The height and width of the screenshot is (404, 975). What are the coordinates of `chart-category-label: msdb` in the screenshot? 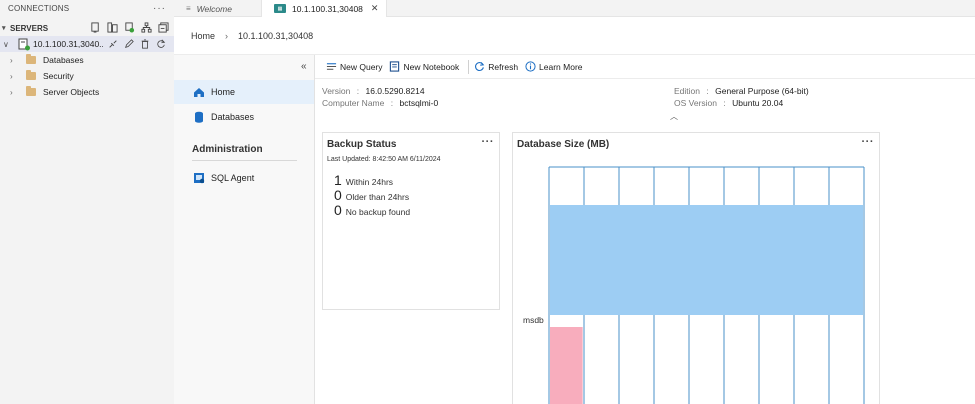 It's located at (533, 320).